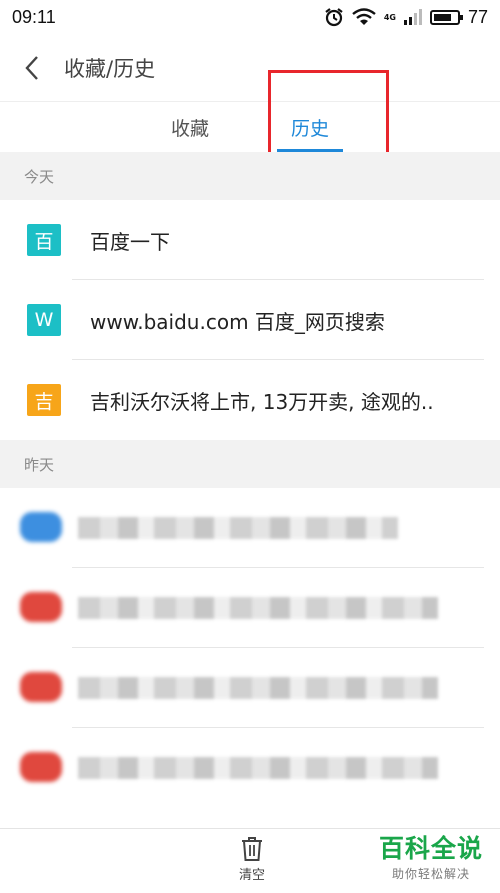 The image size is (500, 893). What do you see at coordinates (262, 401) in the screenshot?
I see `history-item-title: 吉利沃尔沃将上市, 13万开卖, 途观的..` at bounding box center [262, 401].